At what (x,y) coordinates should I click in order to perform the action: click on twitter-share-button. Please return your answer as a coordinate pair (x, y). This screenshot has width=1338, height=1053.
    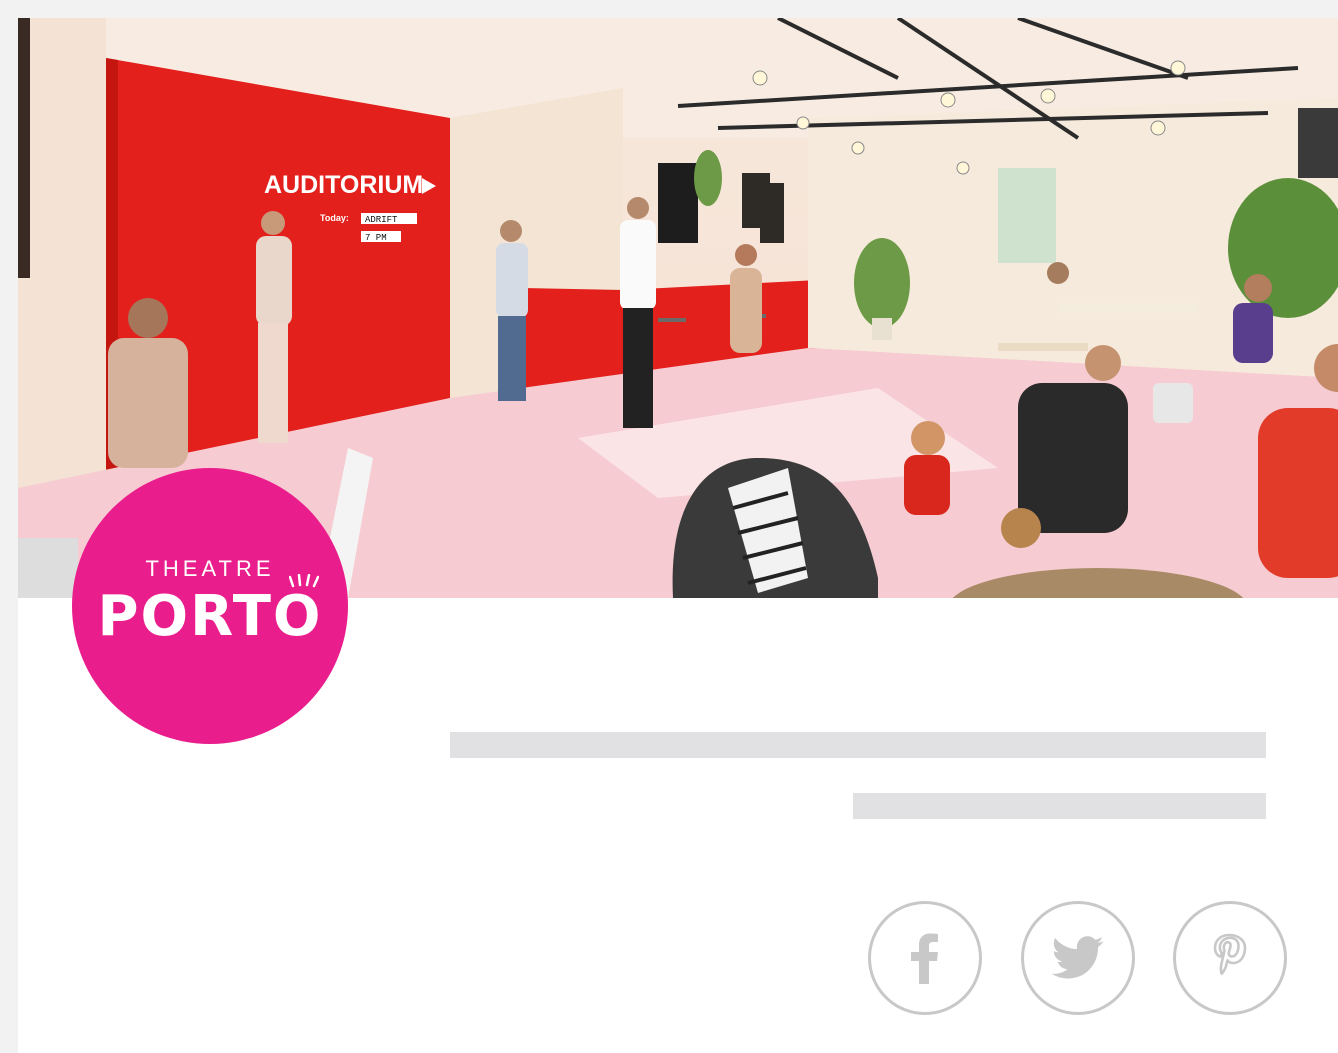
    Looking at the image, I should click on (1078, 958).